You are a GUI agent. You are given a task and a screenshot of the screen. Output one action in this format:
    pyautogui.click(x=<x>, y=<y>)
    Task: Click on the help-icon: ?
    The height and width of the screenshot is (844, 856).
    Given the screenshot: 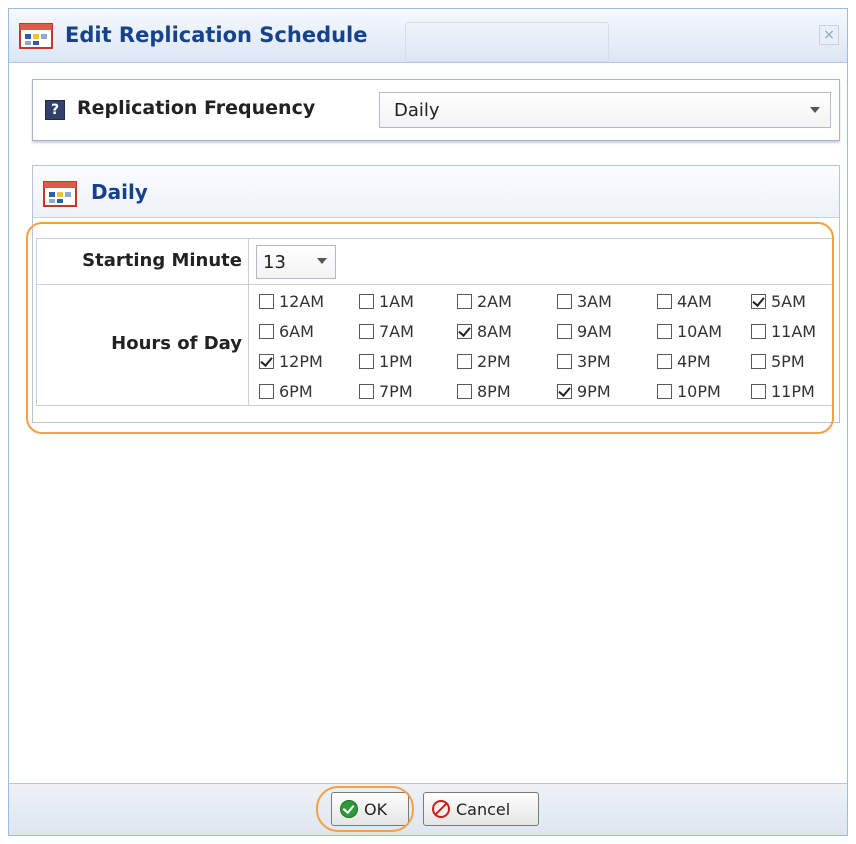 What is the action you would take?
    pyautogui.click(x=55, y=110)
    